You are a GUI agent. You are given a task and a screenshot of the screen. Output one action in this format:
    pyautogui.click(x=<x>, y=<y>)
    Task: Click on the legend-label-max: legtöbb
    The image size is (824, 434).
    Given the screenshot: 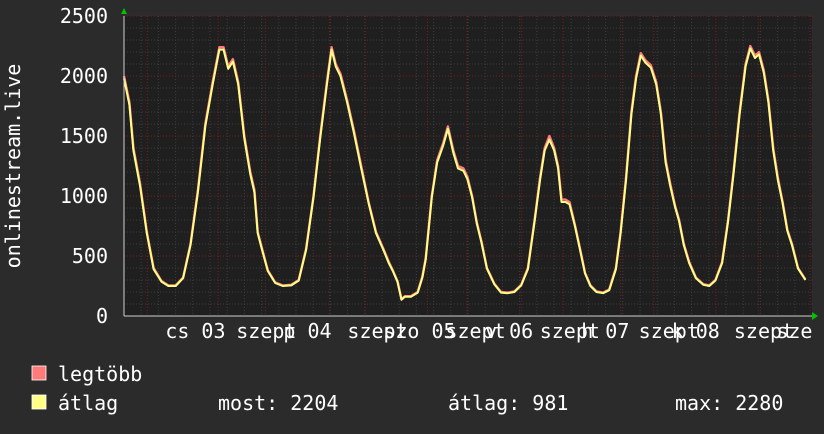 What is the action you would take?
    pyautogui.click(x=100, y=374)
    